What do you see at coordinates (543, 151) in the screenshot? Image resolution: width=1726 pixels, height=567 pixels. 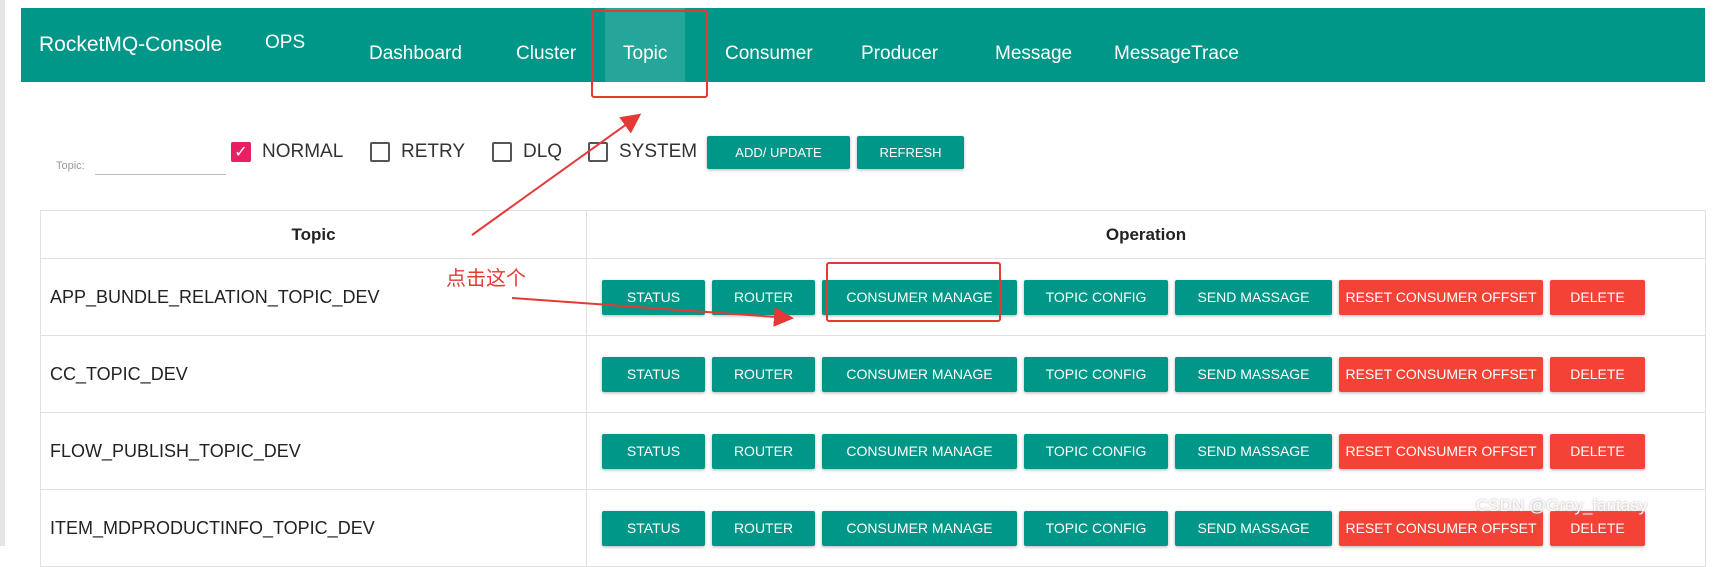 I see `checkbox-dlq-label: DLQ` at bounding box center [543, 151].